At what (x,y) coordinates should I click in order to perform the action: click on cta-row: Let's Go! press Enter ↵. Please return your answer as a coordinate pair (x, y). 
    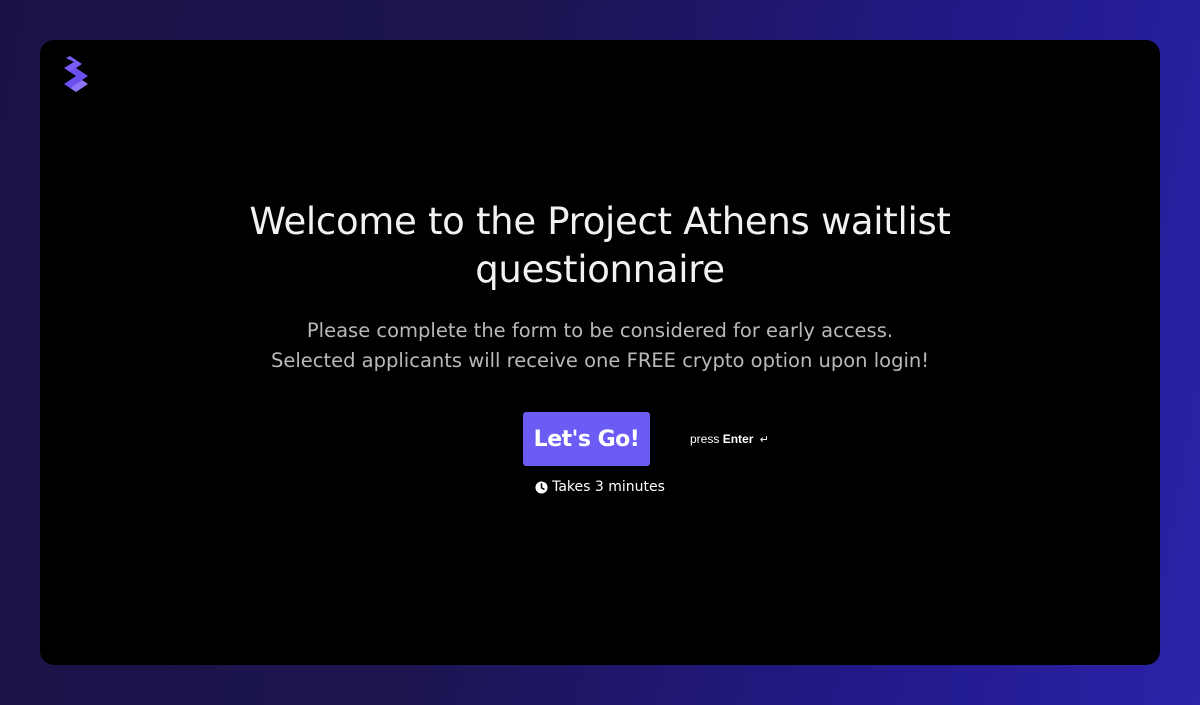
    Looking at the image, I should click on (600, 439).